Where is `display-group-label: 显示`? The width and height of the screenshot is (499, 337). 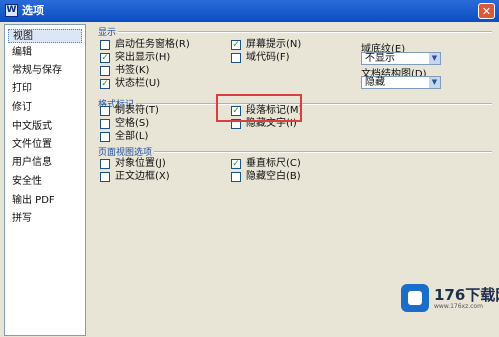 display-group-label: 显示 is located at coordinates (107, 31).